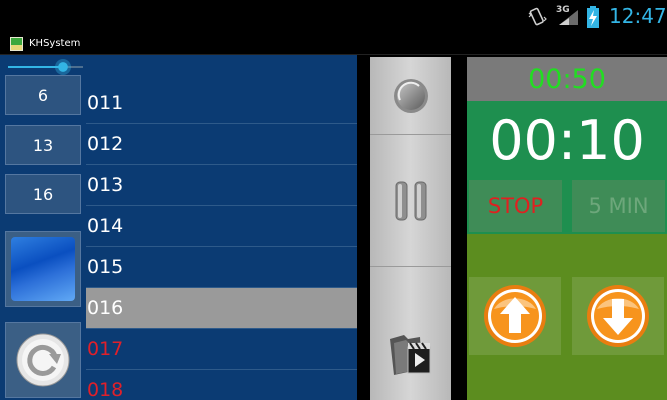 Image resolution: width=667 pixels, height=400 pixels. I want to click on five-min-button: 5 MIN, so click(618, 206).